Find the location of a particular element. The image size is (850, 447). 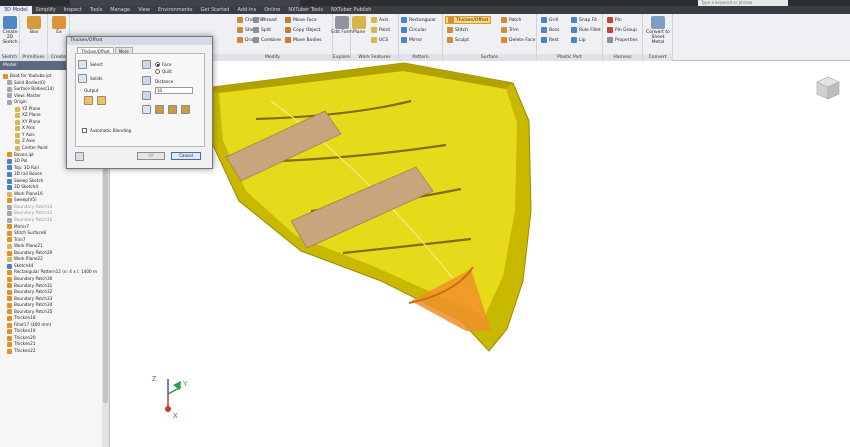

match-shape-icon is located at coordinates (146, 109).